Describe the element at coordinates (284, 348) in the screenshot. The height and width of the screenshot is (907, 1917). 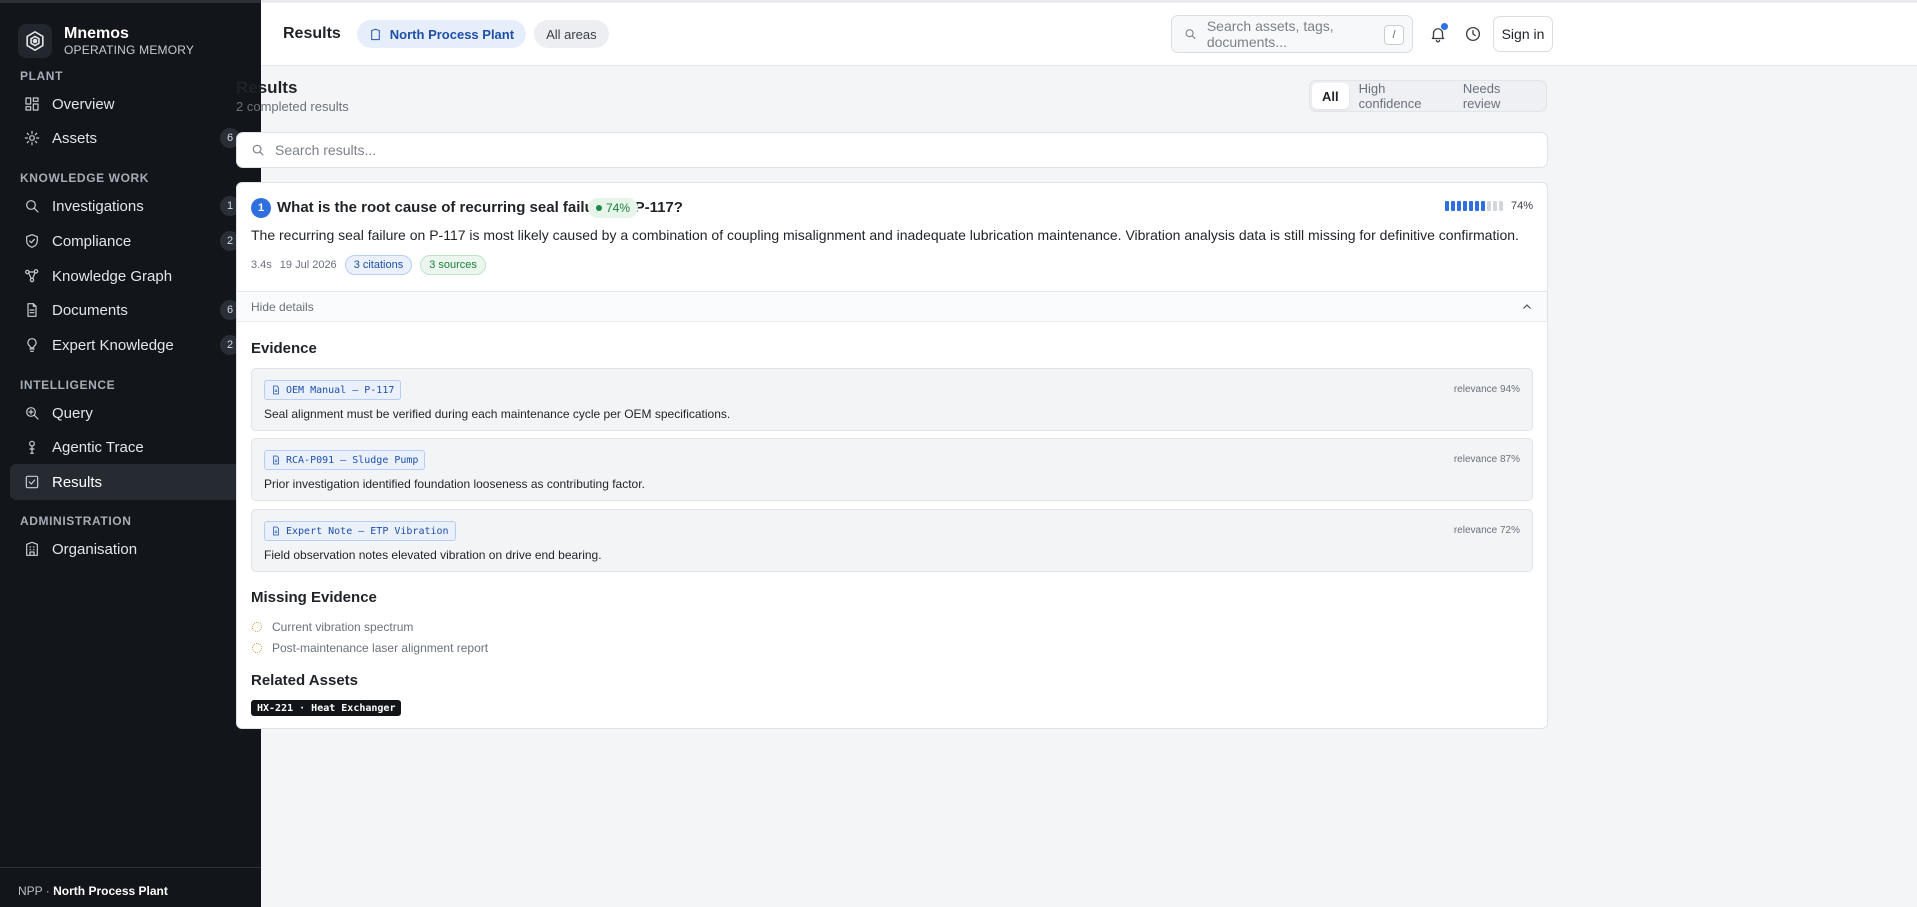
I see `evidence-heading: Evidence` at that location.